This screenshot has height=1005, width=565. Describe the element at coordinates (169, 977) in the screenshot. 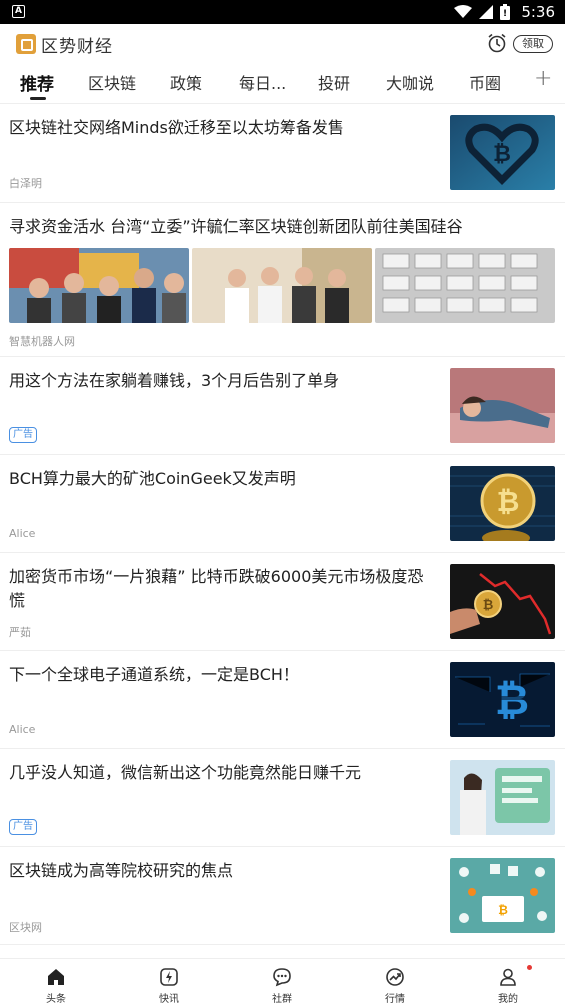

I see `lightning-icon` at that location.